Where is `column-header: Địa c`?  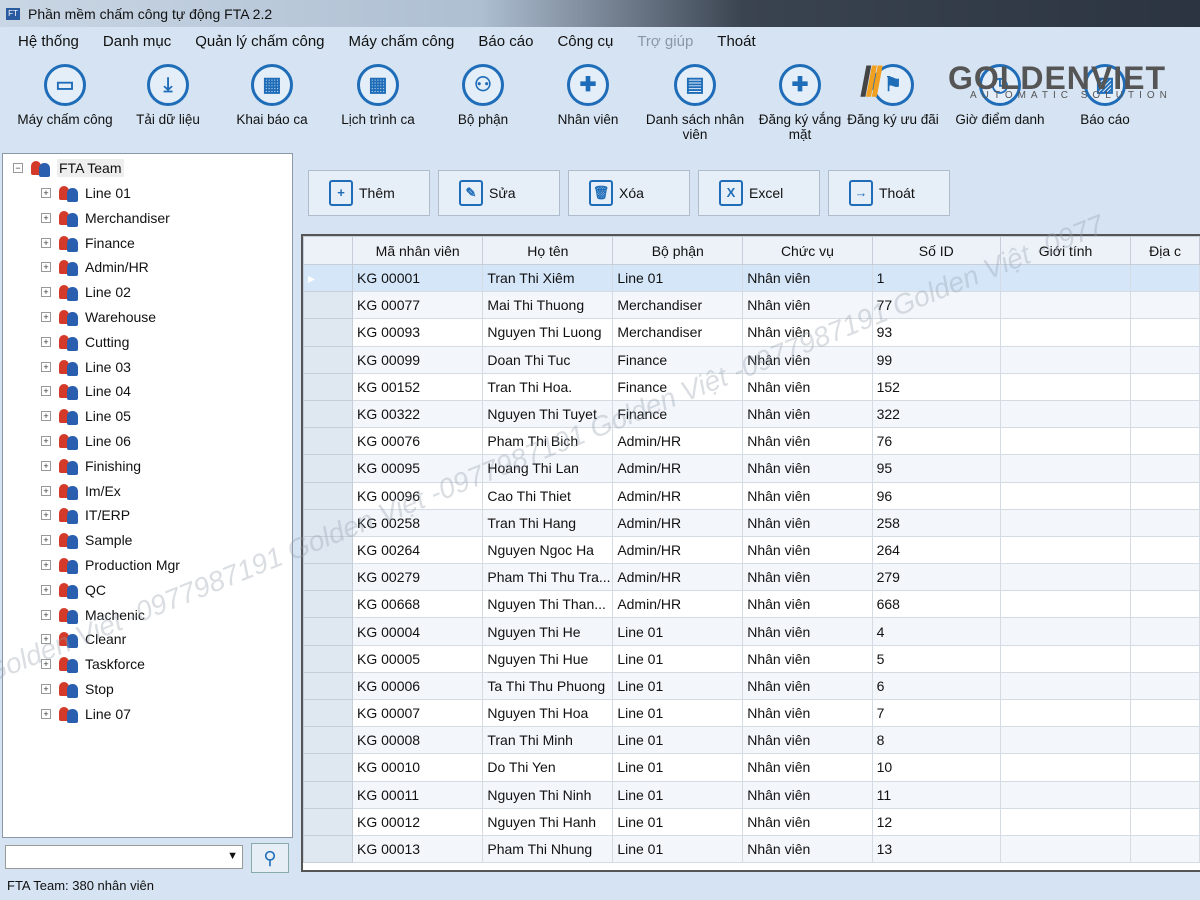 column-header: Địa c is located at coordinates (1165, 250).